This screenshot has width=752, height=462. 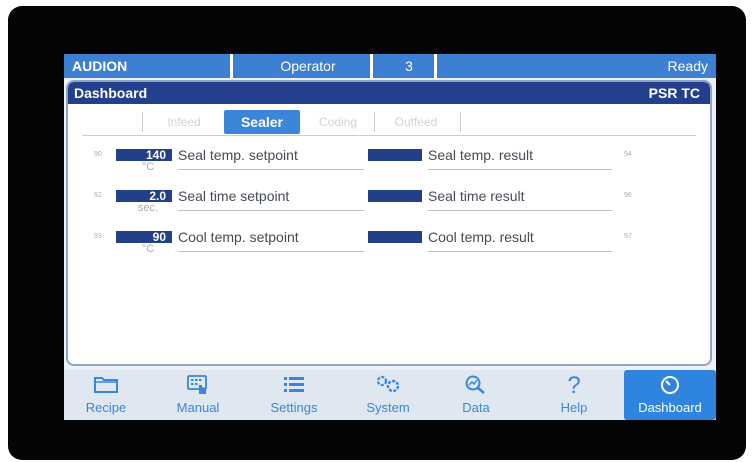 What do you see at coordinates (294, 407) in the screenshot?
I see `nav-label: Settings` at bounding box center [294, 407].